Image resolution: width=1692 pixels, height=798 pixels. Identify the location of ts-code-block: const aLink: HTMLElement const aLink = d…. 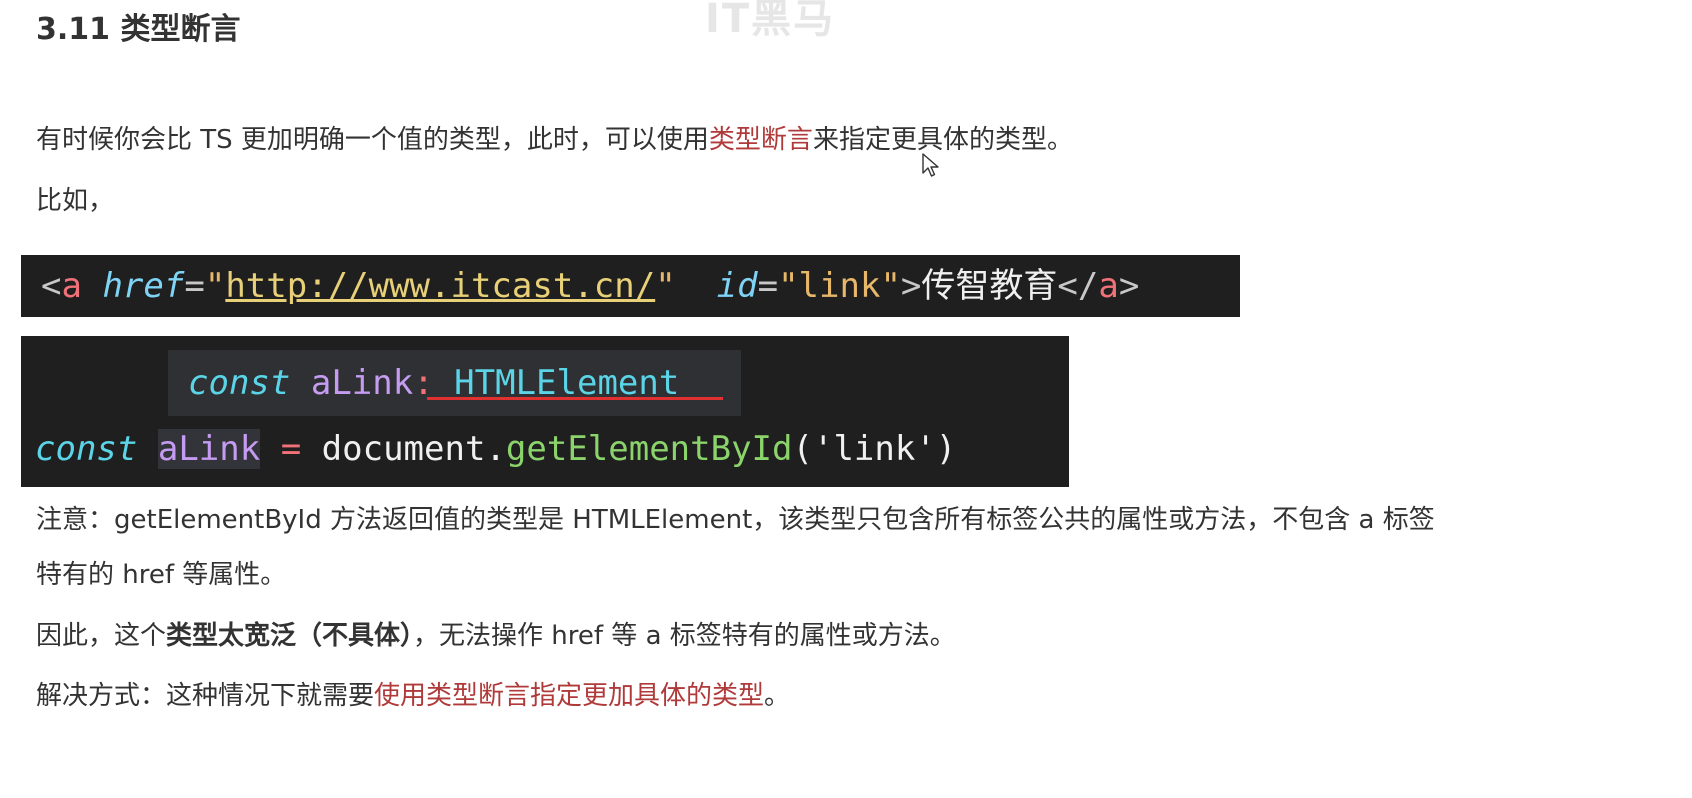
(545, 411).